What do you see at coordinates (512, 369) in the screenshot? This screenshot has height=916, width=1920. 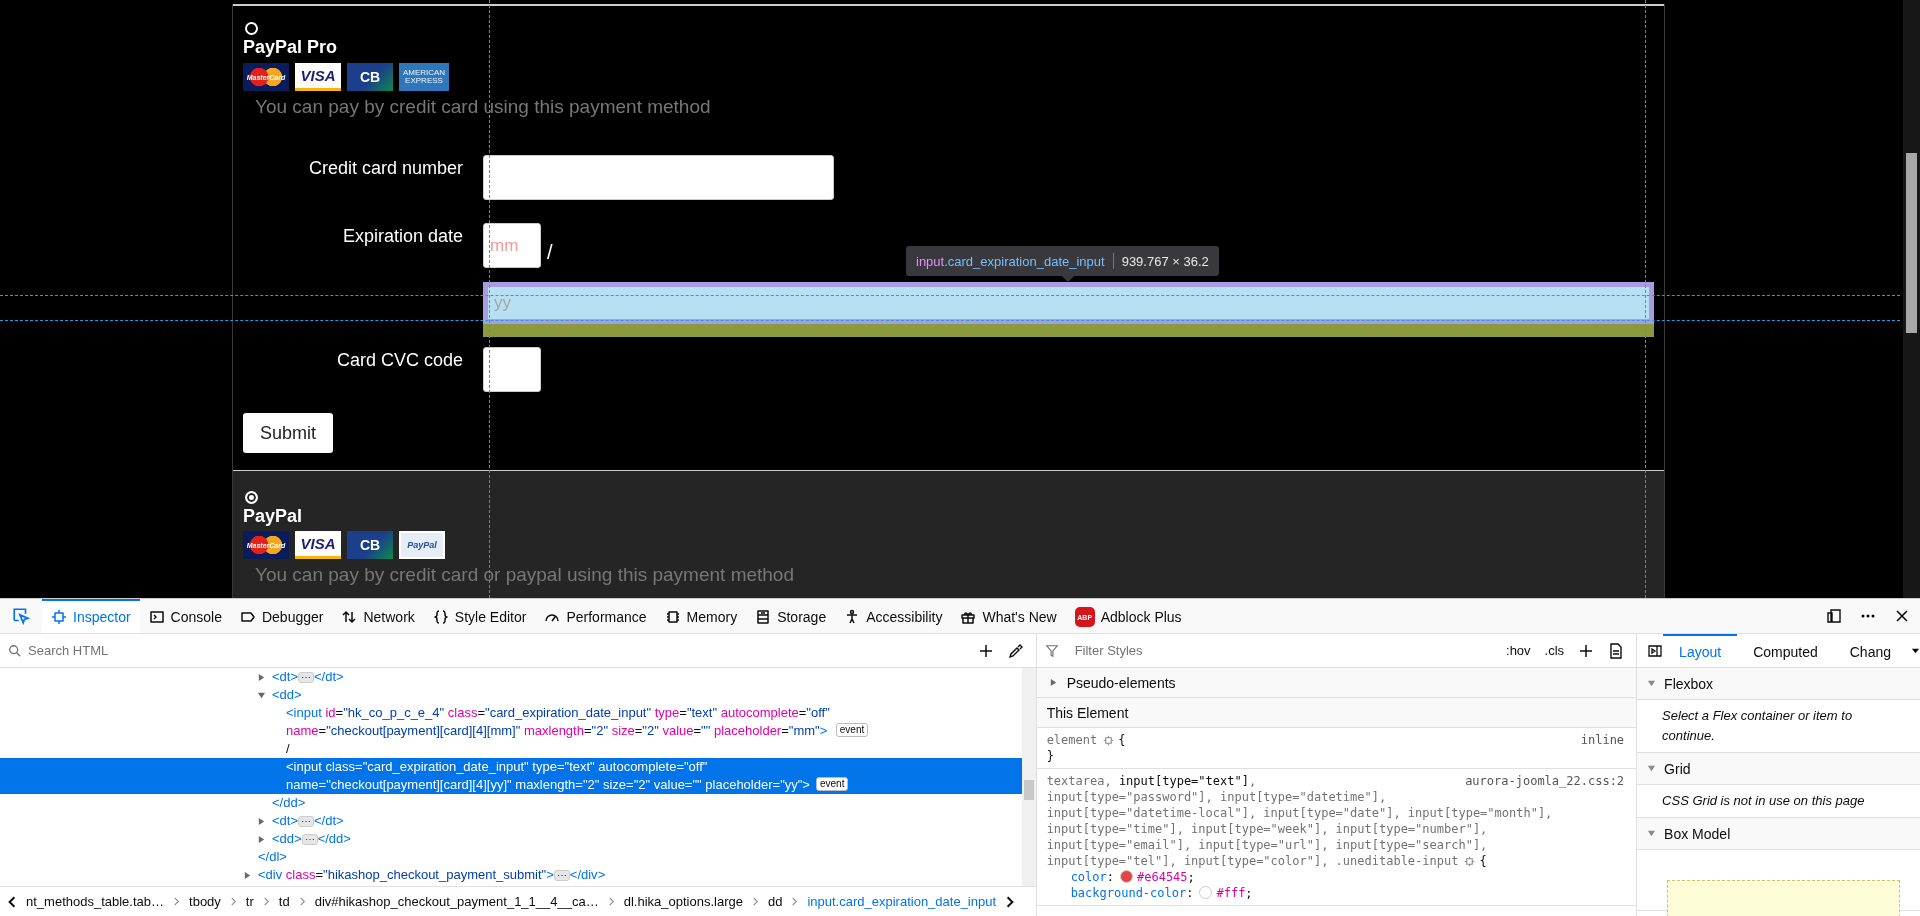 I see `cvc-field` at bounding box center [512, 369].